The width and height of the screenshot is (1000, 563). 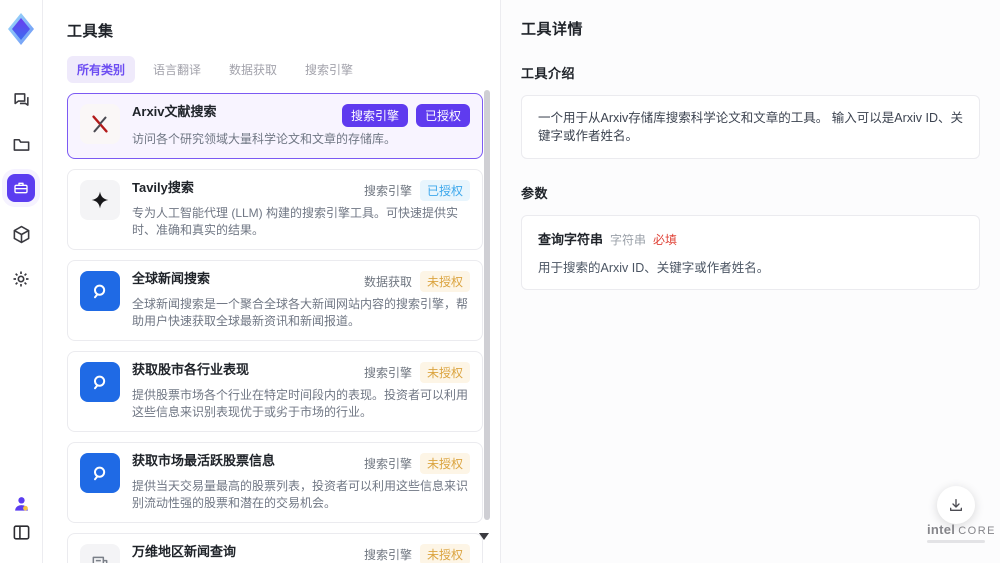 What do you see at coordinates (665, 240) in the screenshot?
I see `param-required-flag: 必填` at bounding box center [665, 240].